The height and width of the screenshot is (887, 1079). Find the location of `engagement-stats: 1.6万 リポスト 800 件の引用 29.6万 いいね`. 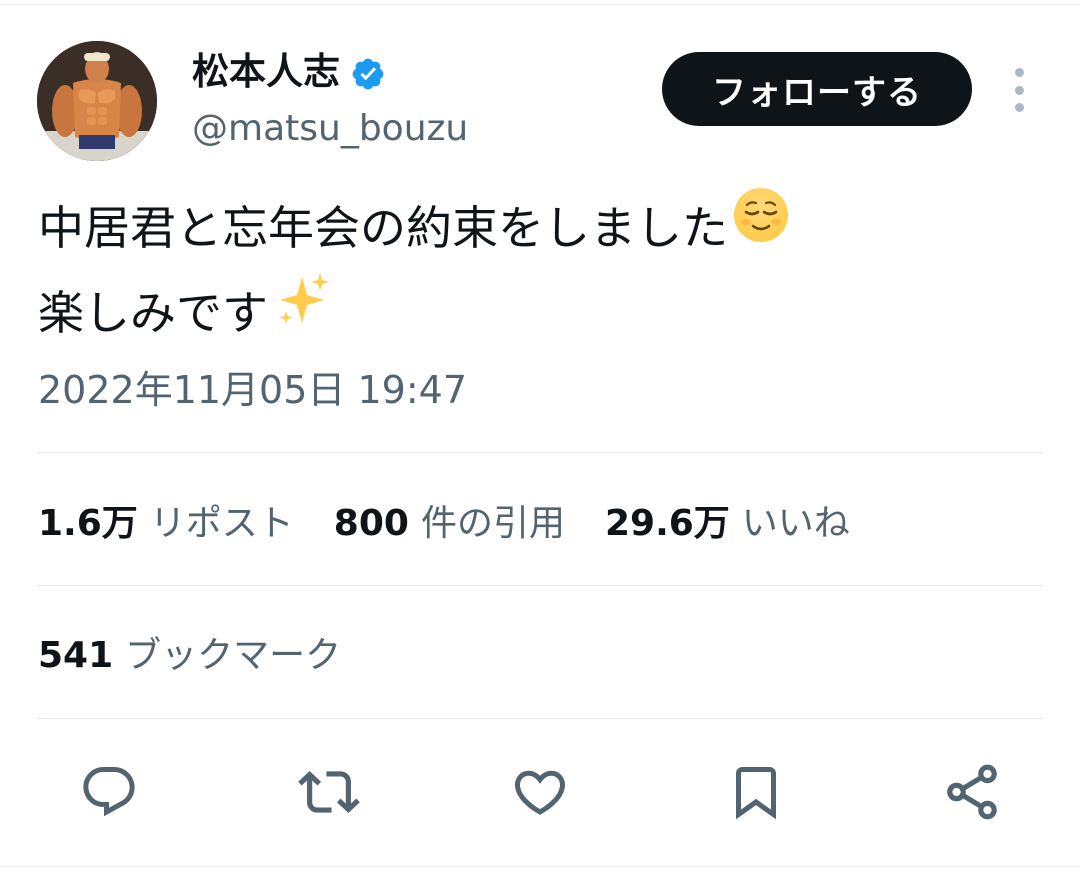

engagement-stats: 1.6万 リポスト 800 件の引用 29.6万 いいね is located at coordinates (464, 524).